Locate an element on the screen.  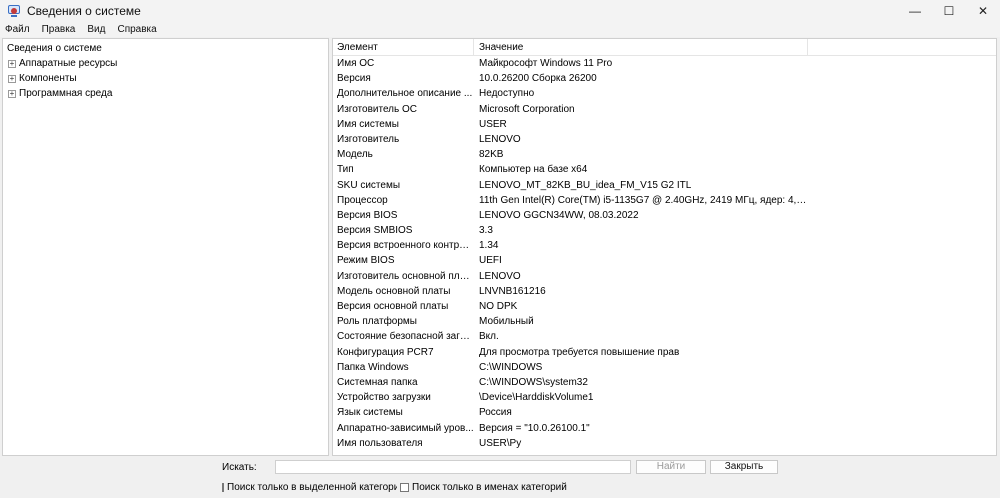
row-value-cell: LNVNB161216 is located at coordinates (512, 291).